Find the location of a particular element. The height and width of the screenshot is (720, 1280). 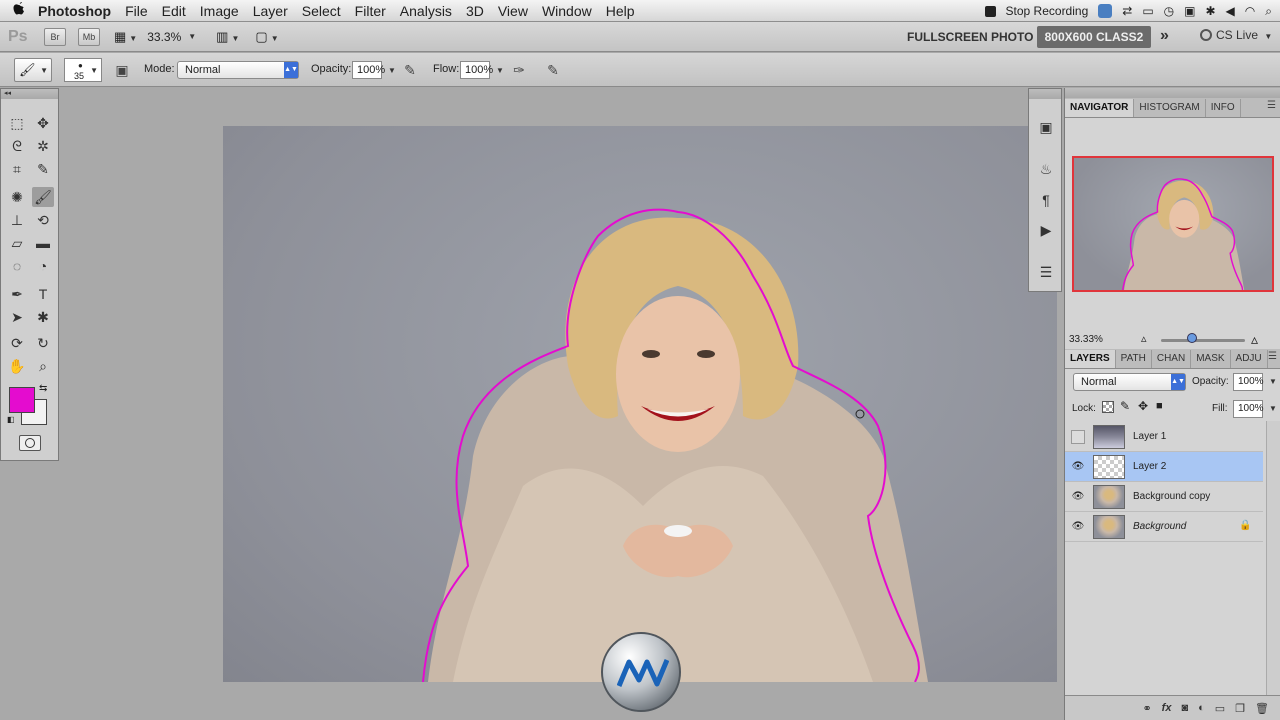

dodge-tool-icon: ◔ is located at coordinates (43, 266).